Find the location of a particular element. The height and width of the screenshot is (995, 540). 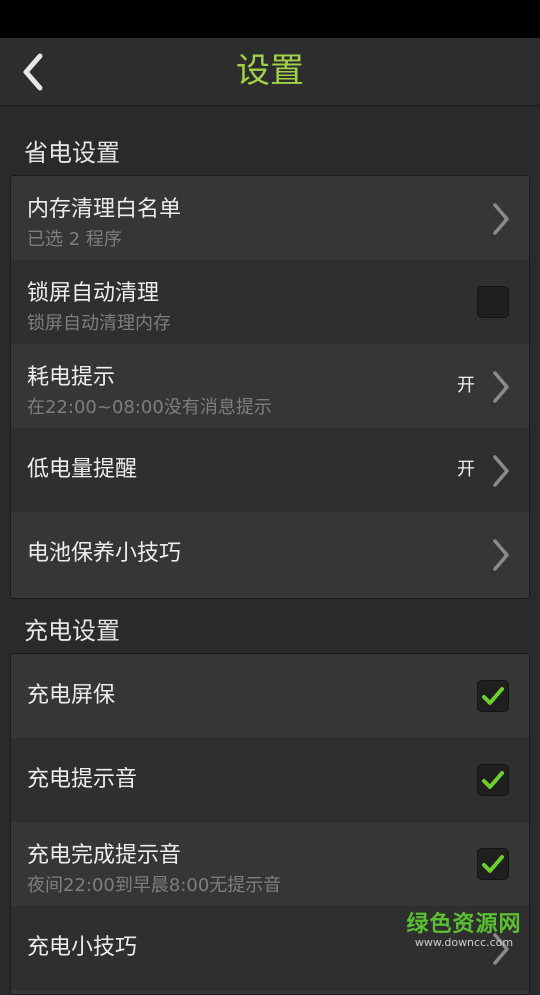

charging-tips-row: 充电小技巧 is located at coordinates (270, 948).